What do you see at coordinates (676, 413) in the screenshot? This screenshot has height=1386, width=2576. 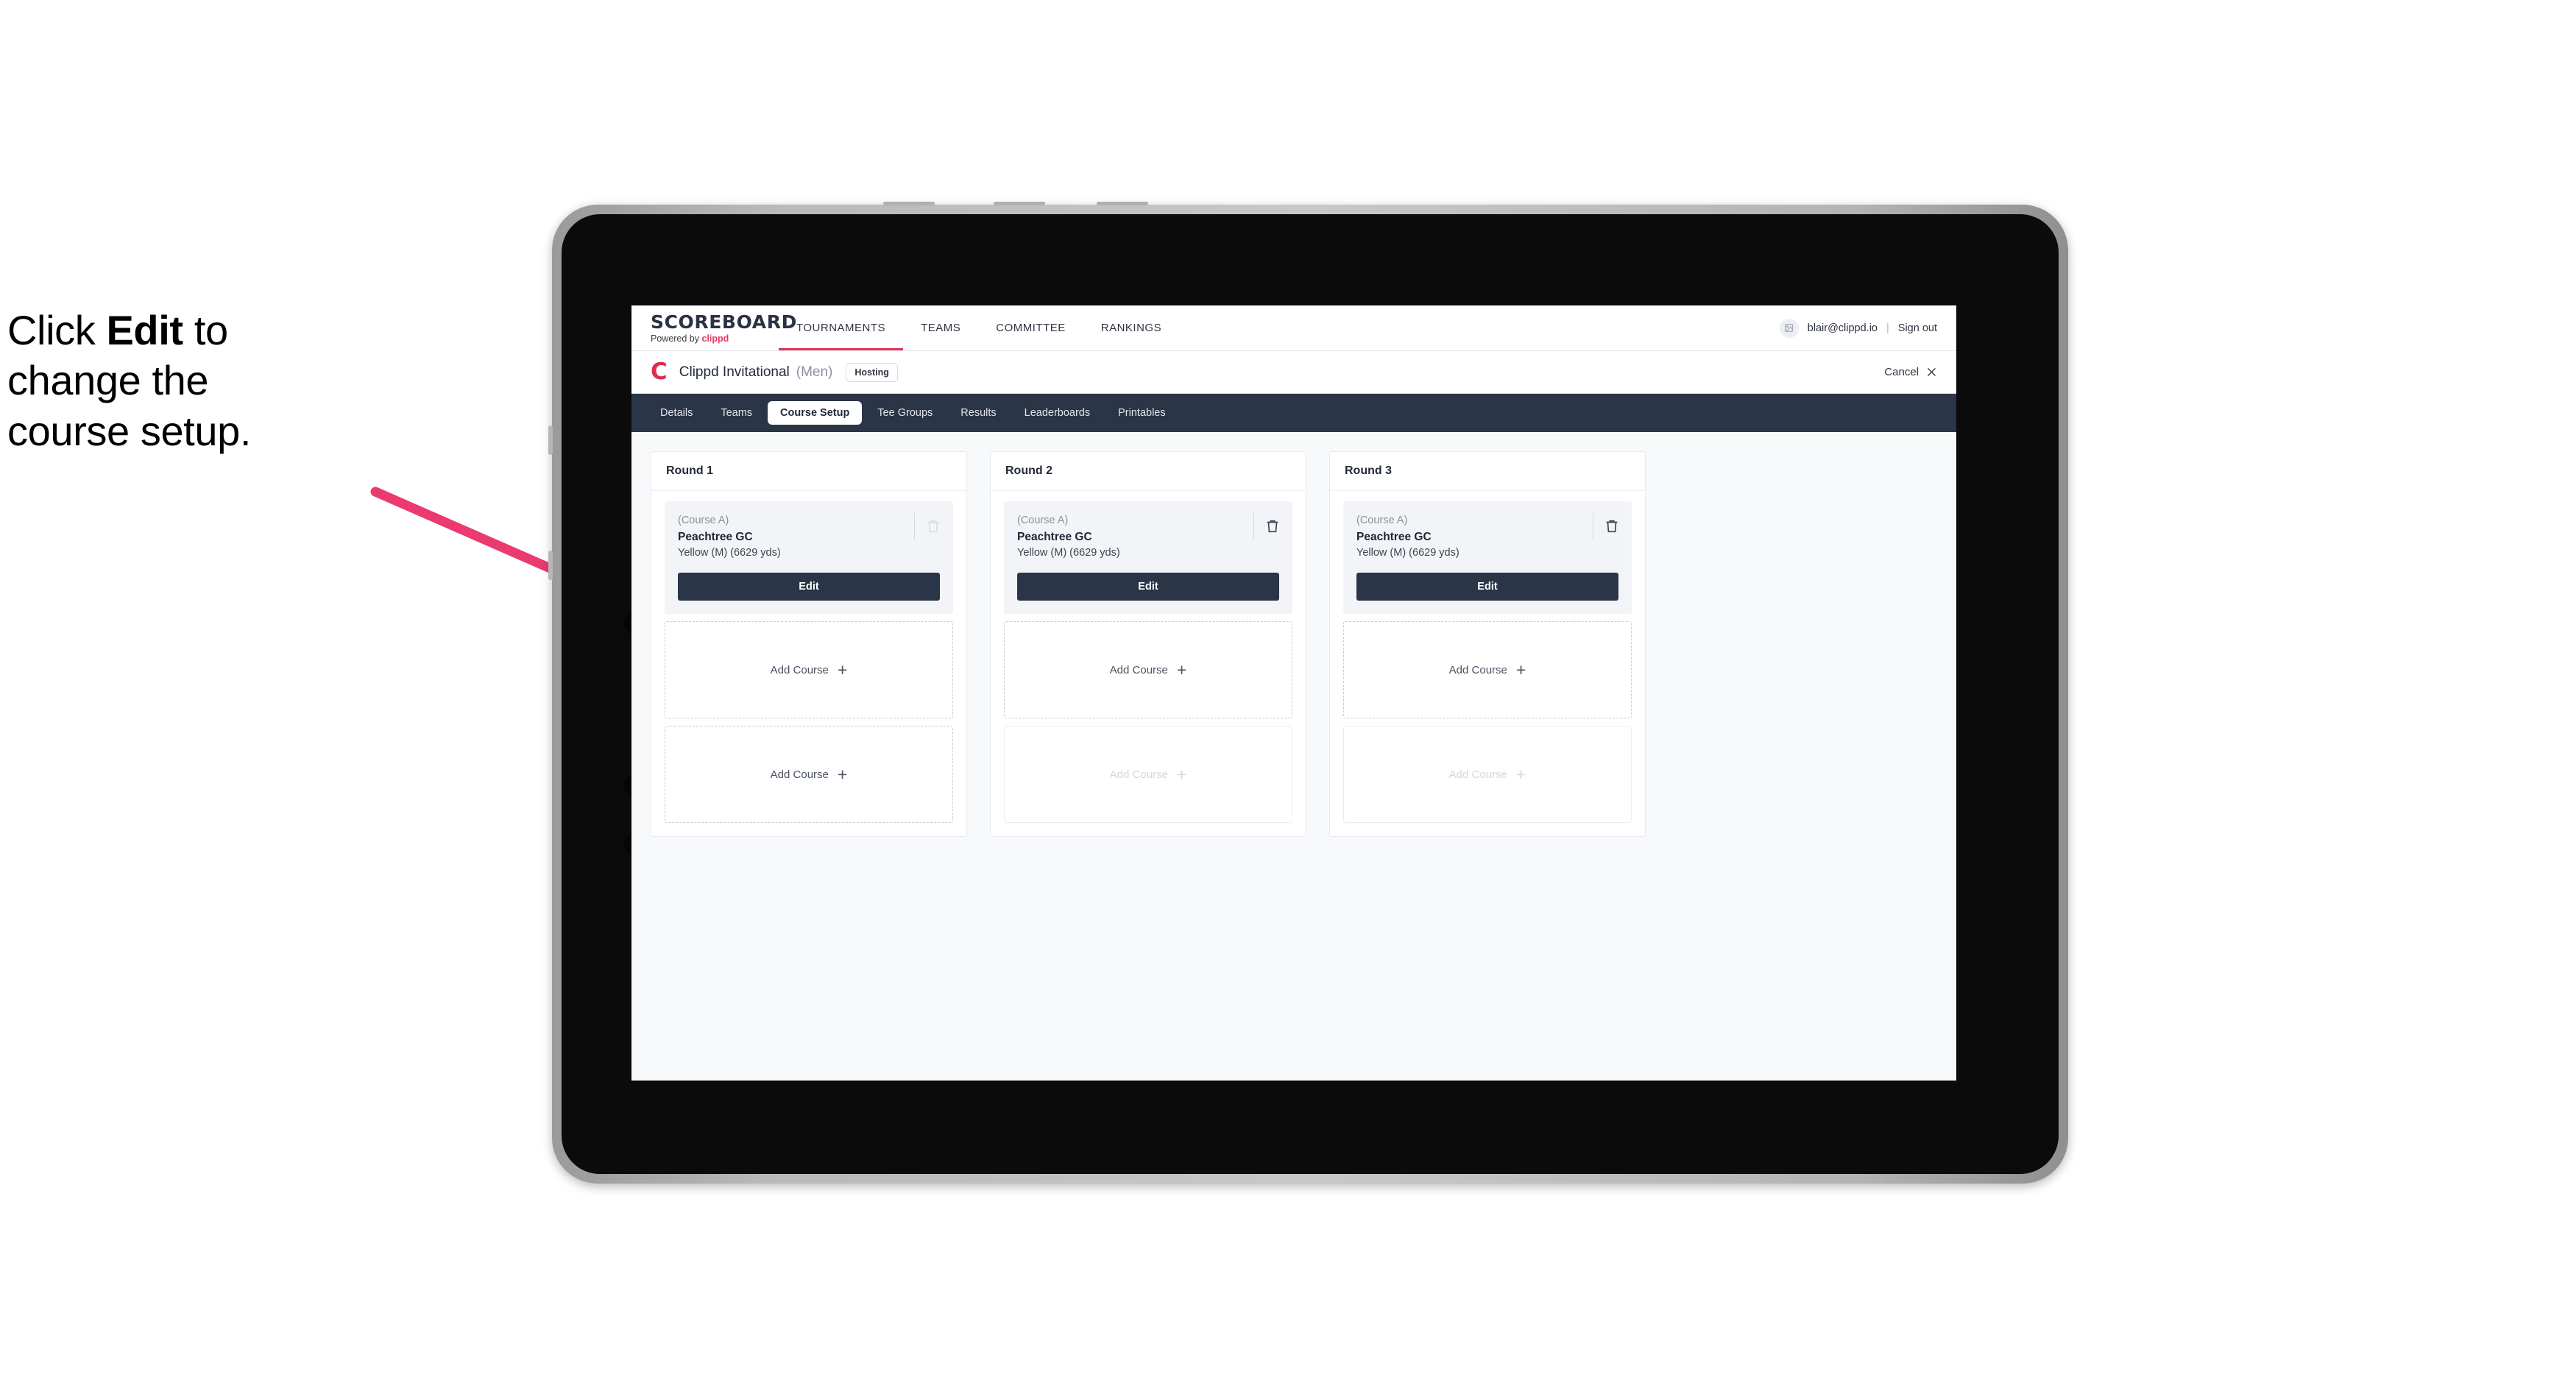 I see `tab-details: Details` at bounding box center [676, 413].